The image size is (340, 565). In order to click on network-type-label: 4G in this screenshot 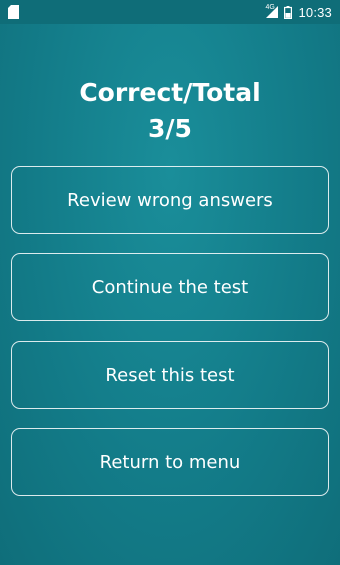, I will do `click(270, 7)`.